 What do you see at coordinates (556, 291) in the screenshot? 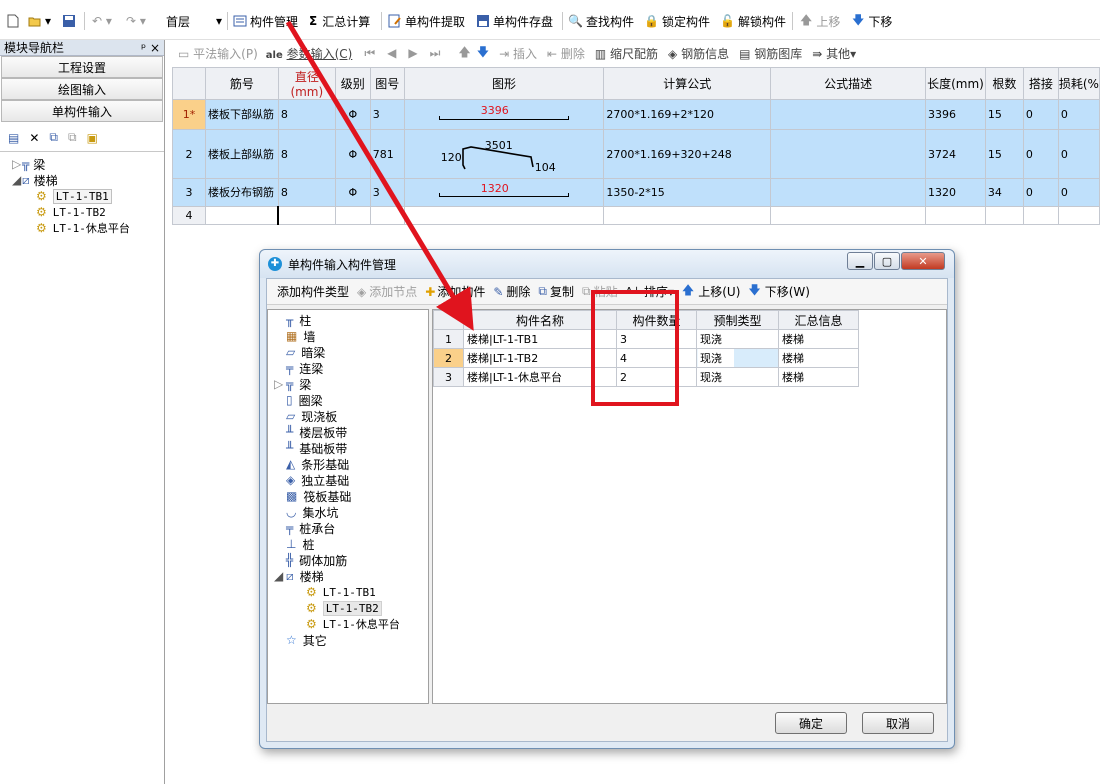
I see `dialog-copy-button: ⧉ 复制` at bounding box center [556, 291].